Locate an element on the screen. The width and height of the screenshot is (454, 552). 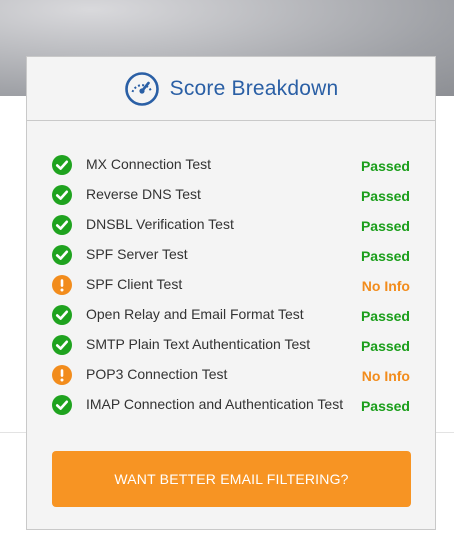
test-name: SPF Client Test is located at coordinates (134, 284).